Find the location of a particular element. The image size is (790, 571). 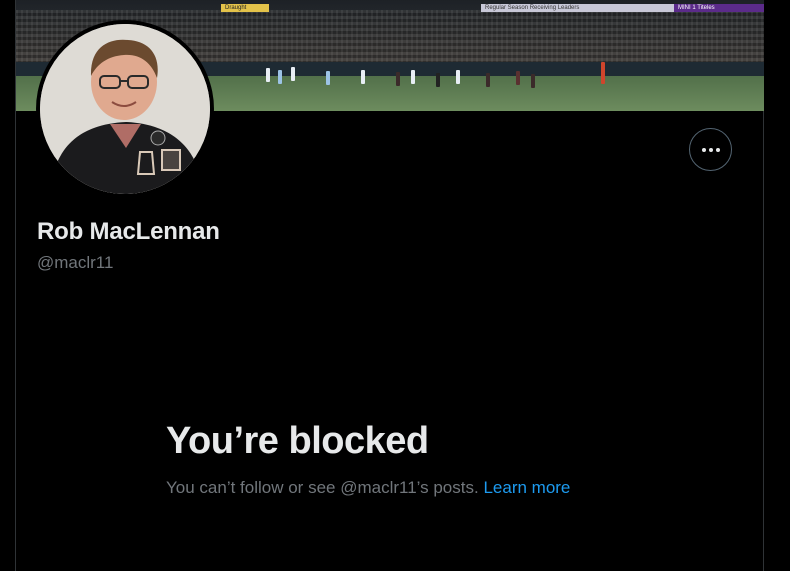

blocked-title: You’re blocked is located at coordinates (297, 441).